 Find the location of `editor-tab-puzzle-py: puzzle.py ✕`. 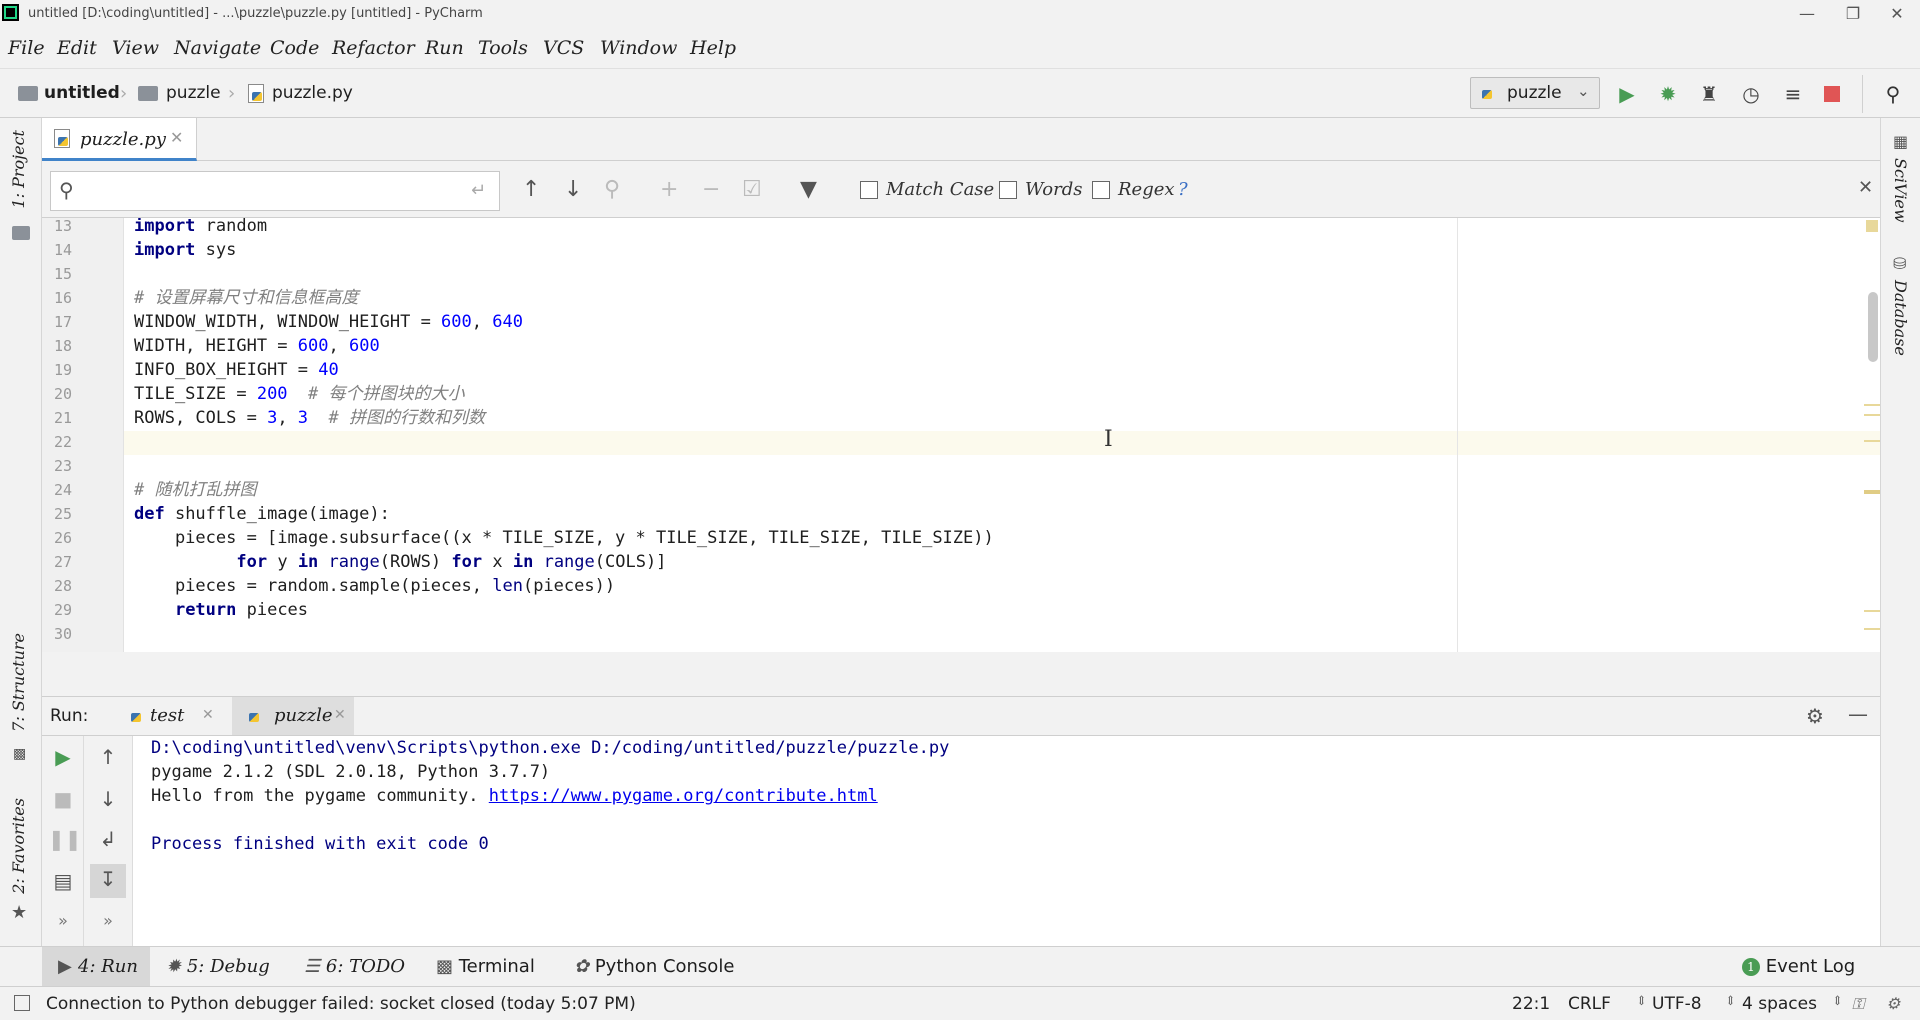

editor-tab-puzzle-py: puzzle.py ✕ is located at coordinates (119, 139).